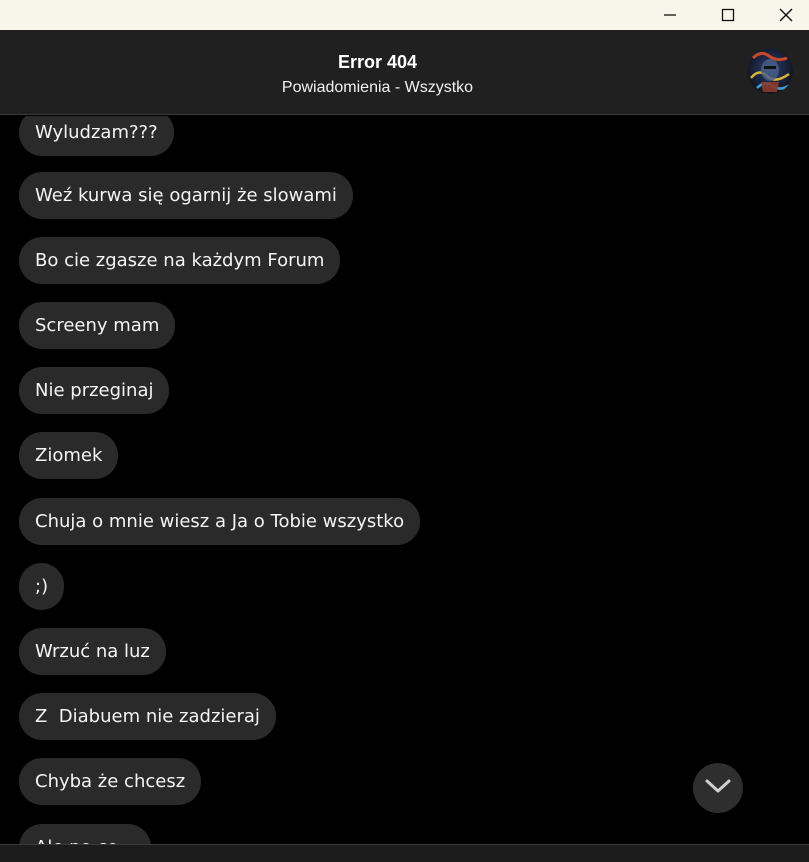 This screenshot has height=862, width=809. What do you see at coordinates (110, 781) in the screenshot?
I see `message-bubble: Chyba że chcesz` at bounding box center [110, 781].